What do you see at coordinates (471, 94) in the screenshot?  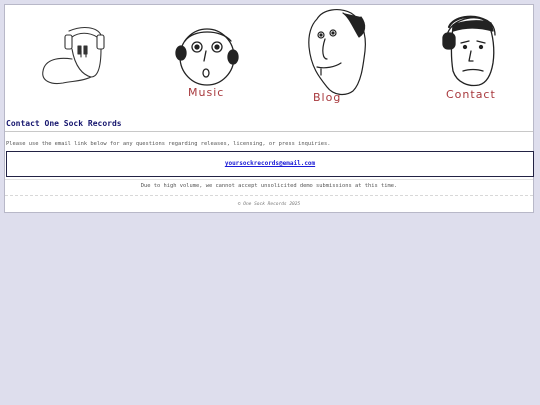 I see `nav-contact-label: Contact` at bounding box center [471, 94].